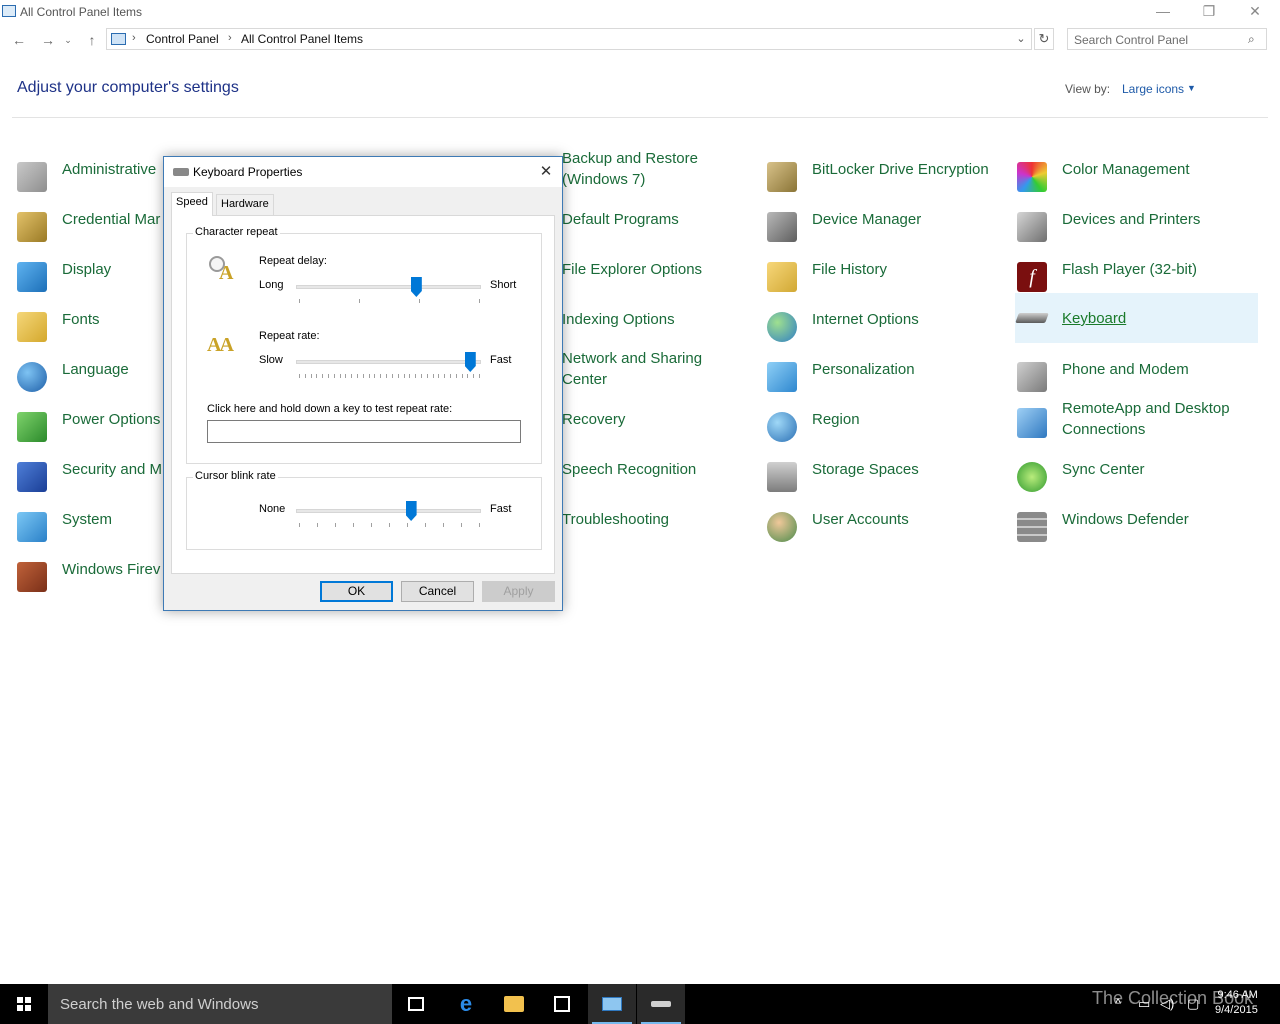 The height and width of the screenshot is (1024, 1280). Describe the element at coordinates (887, 383) in the screenshot. I see `item-personalization: Personalization` at that location.